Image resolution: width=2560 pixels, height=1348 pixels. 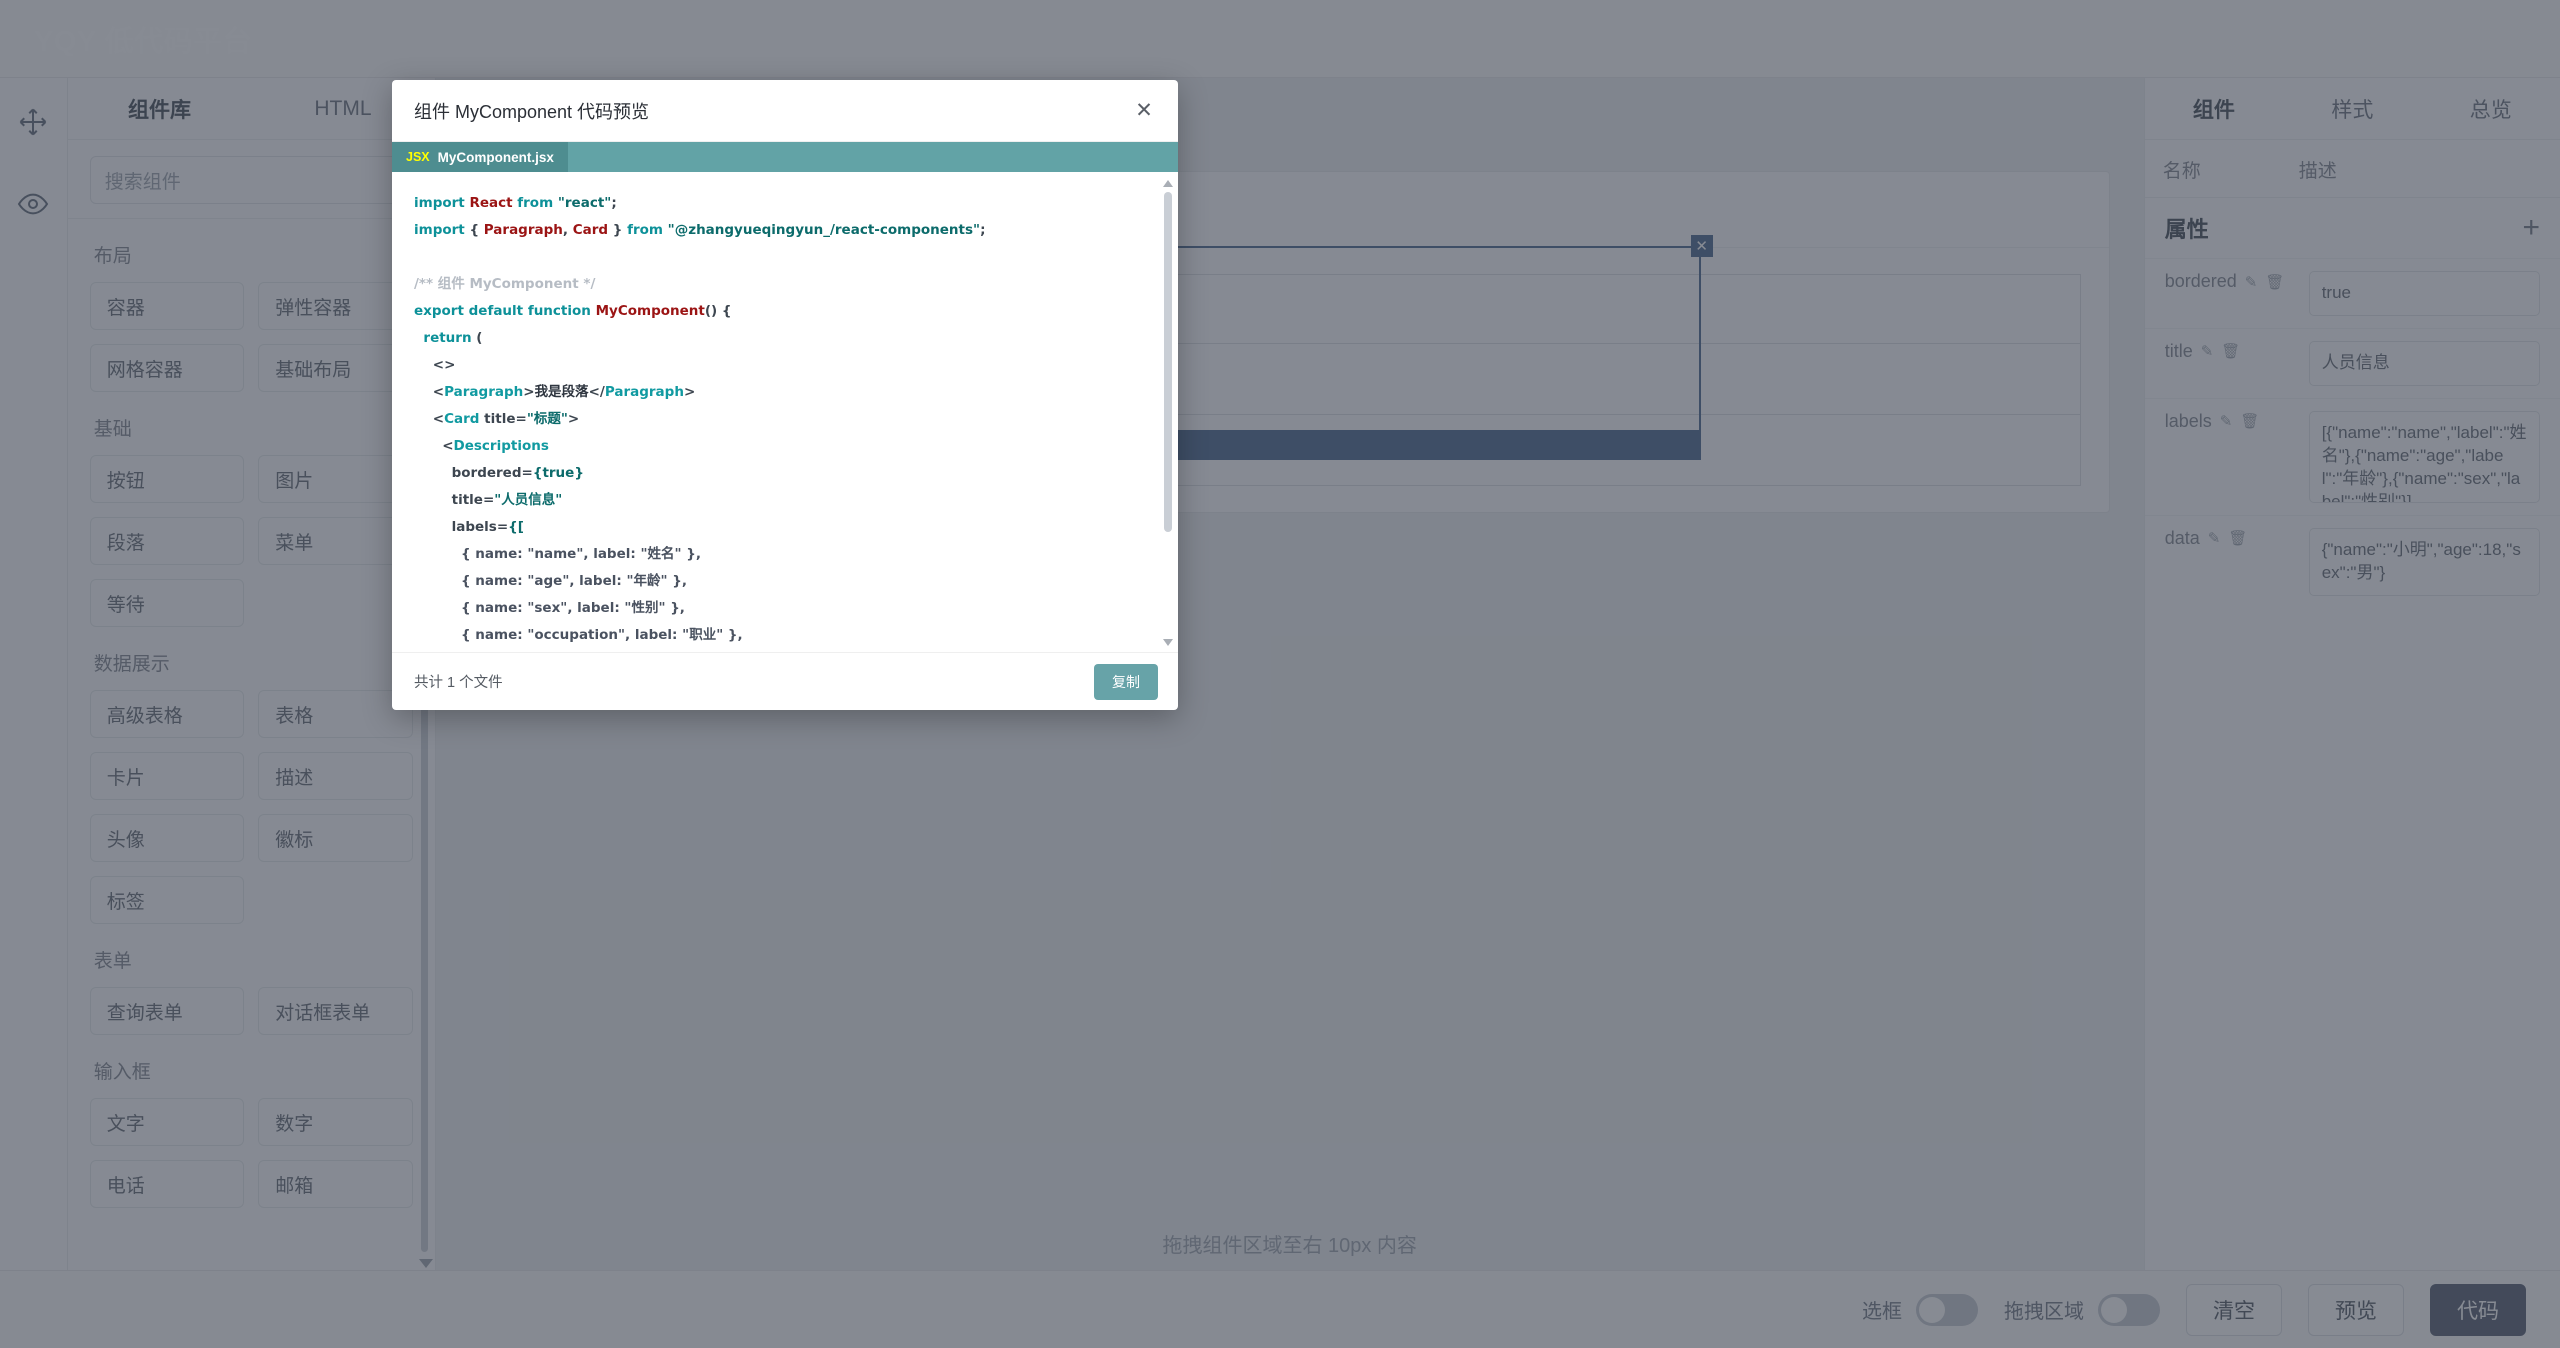 What do you see at coordinates (718, 311) in the screenshot?
I see `code-token: () {` at bounding box center [718, 311].